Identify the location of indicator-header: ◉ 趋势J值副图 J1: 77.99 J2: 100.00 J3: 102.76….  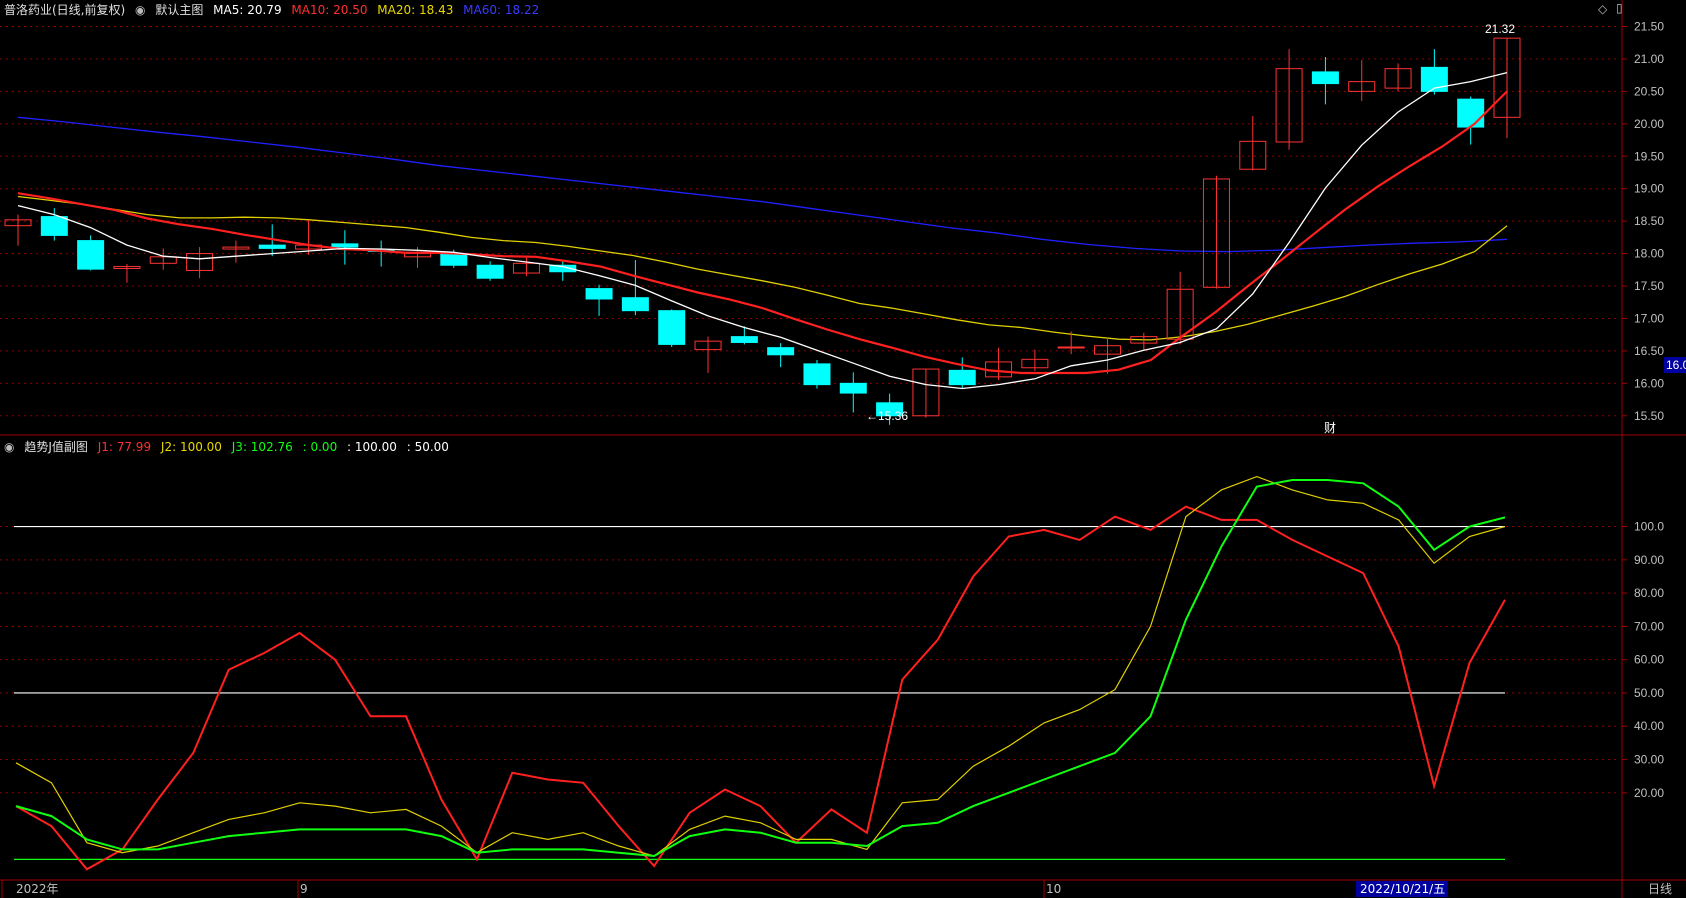
(229, 446).